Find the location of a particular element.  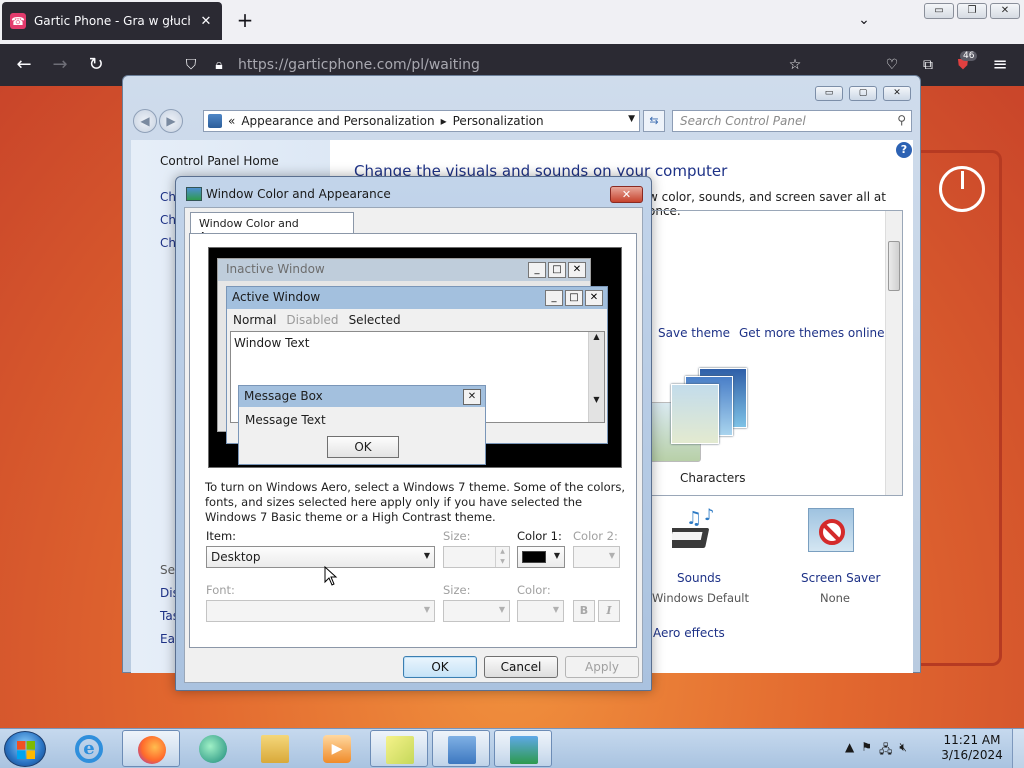

taskbar-ie: e is located at coordinates (89, 748).